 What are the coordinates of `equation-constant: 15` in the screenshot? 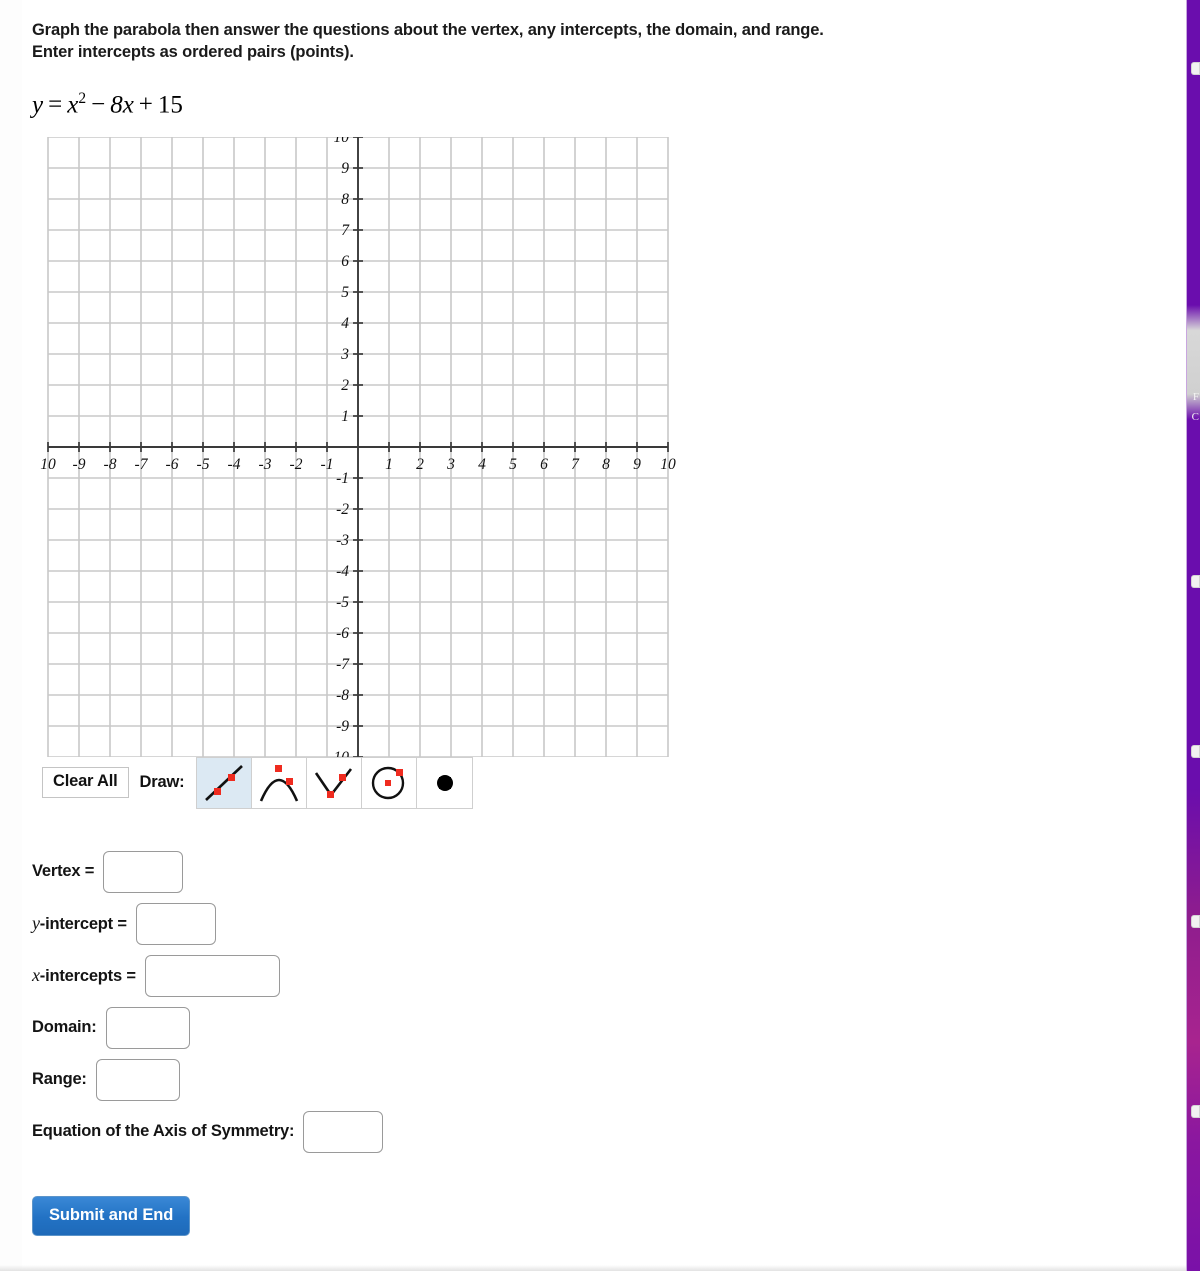 It's located at (170, 104).